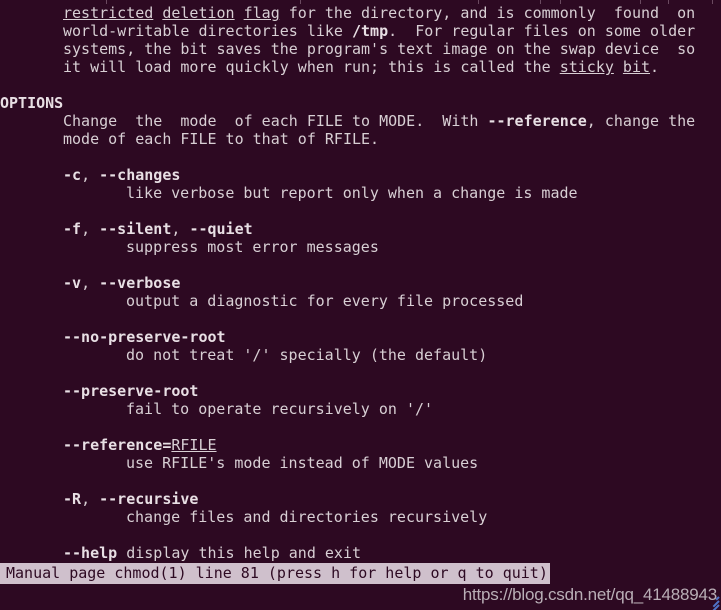 This screenshot has height=610, width=721. I want to click on man-line: --no-preserve-root, so click(360, 337).